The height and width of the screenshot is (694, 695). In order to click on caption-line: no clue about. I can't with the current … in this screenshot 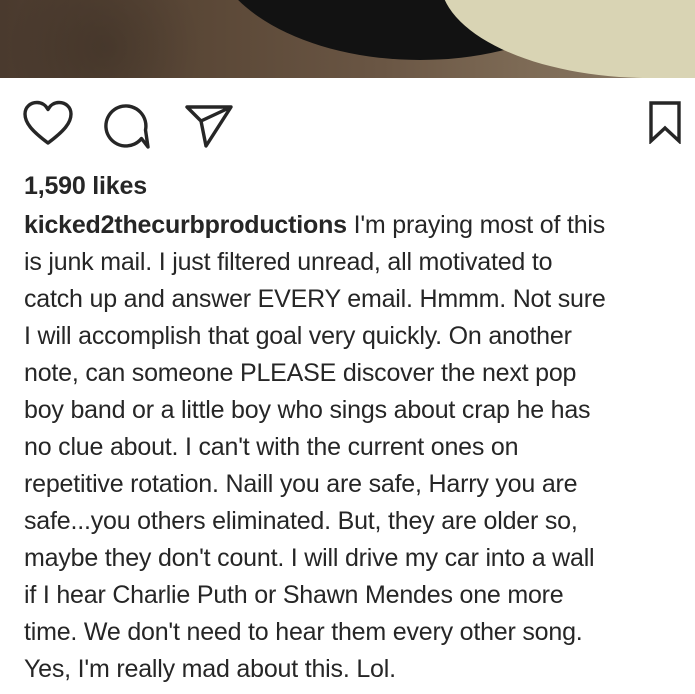, I will do `click(271, 447)`.